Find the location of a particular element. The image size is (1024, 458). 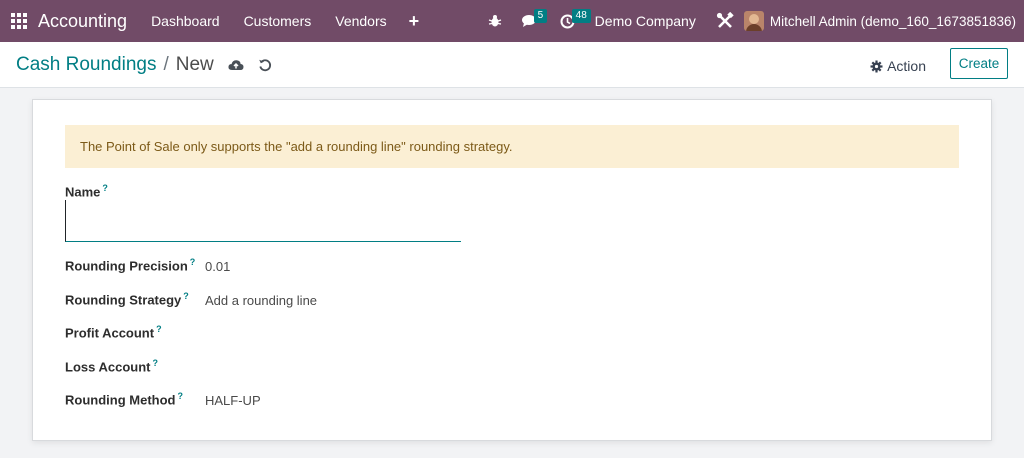

save-cloud-icon is located at coordinates (236, 65).